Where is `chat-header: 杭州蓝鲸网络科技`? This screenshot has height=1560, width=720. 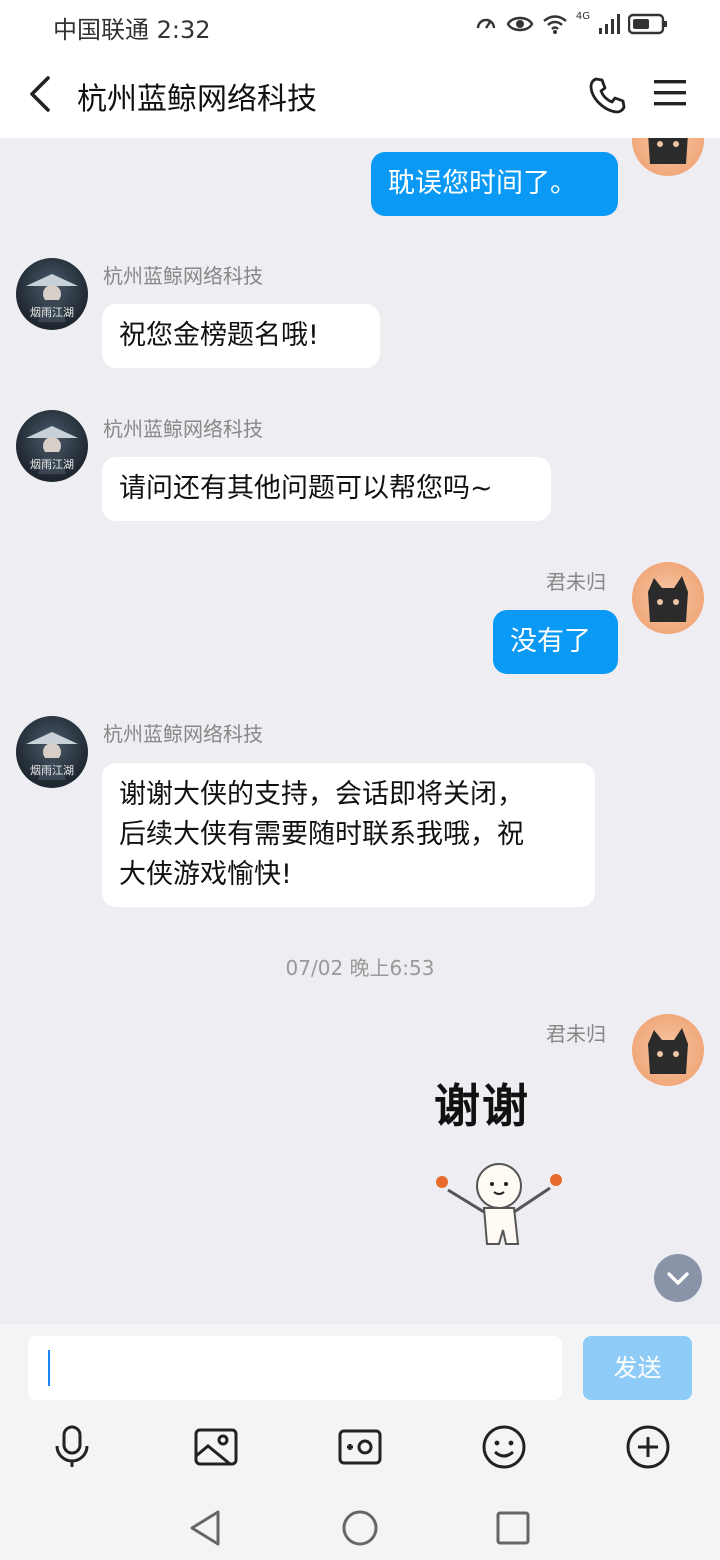
chat-header: 杭州蓝鲸网络科技 is located at coordinates (360, 94).